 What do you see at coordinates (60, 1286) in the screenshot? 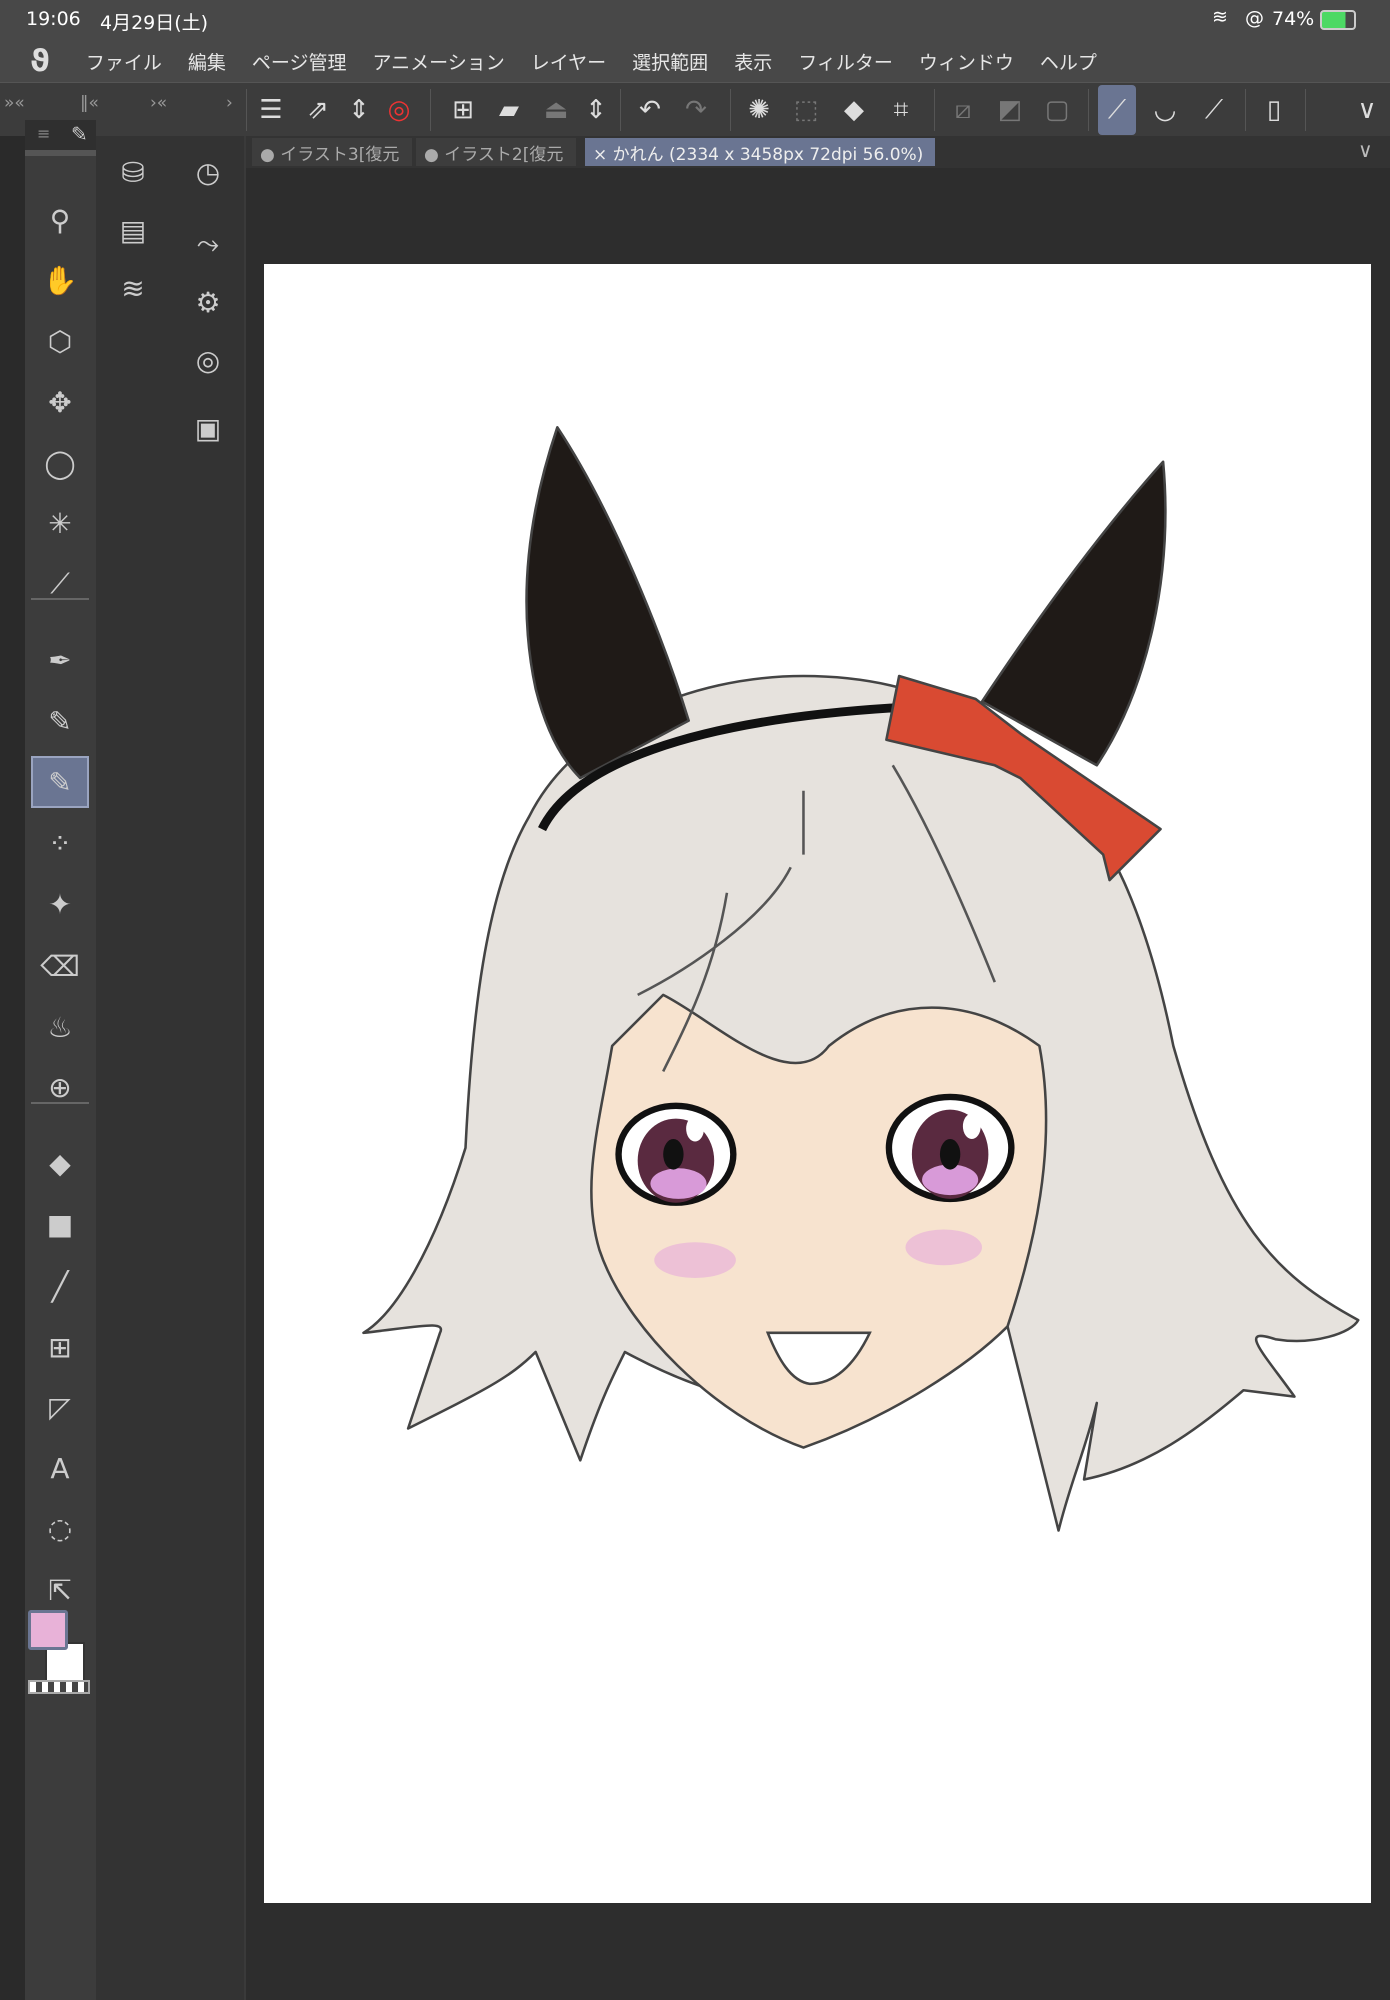
I see `figure-icon: ╱` at bounding box center [60, 1286].